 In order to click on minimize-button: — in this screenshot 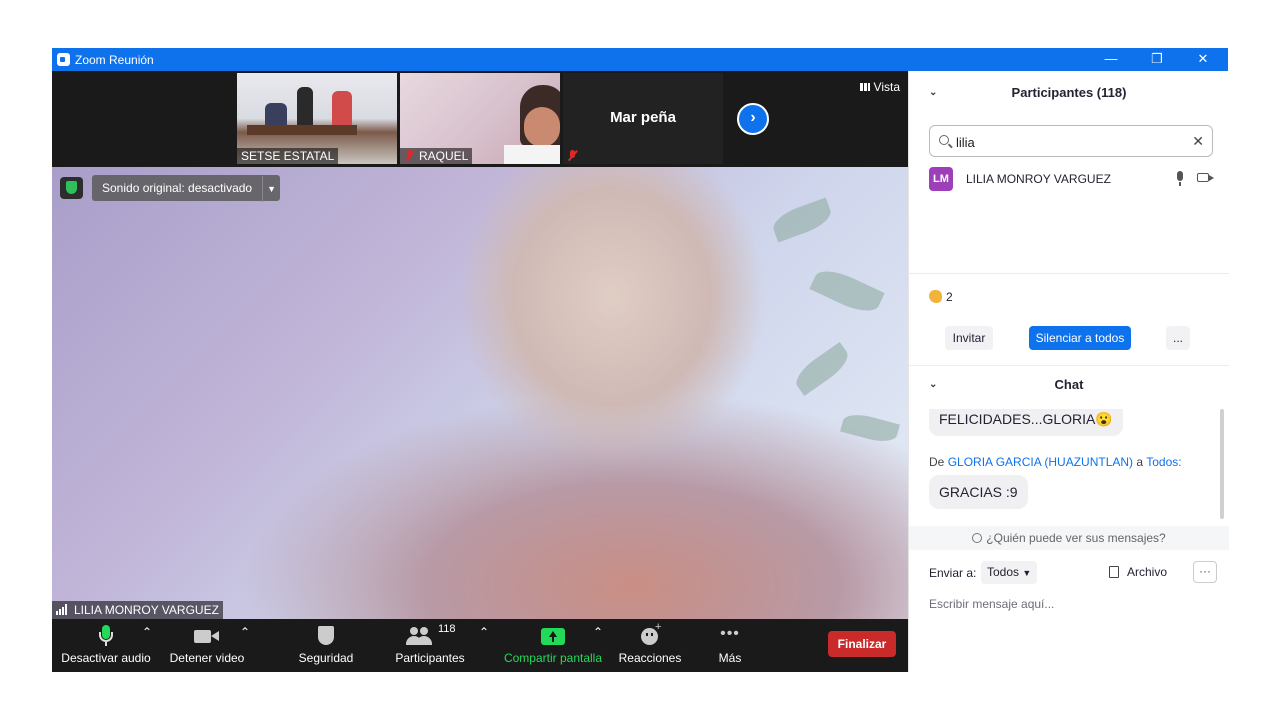, I will do `click(1111, 59)`.